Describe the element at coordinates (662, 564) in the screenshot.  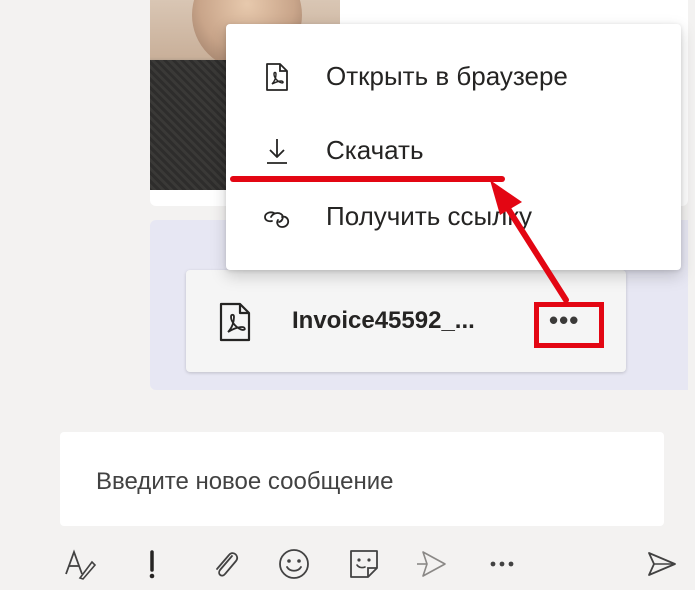
I see `send-icon` at that location.